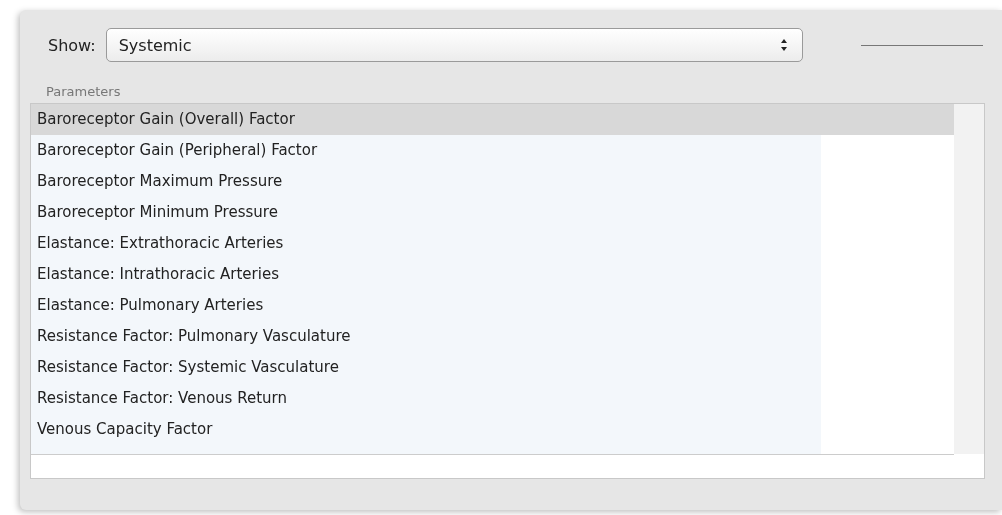  I want to click on parameter-item: Elastance: Pulmonary Arteries, so click(492, 305).